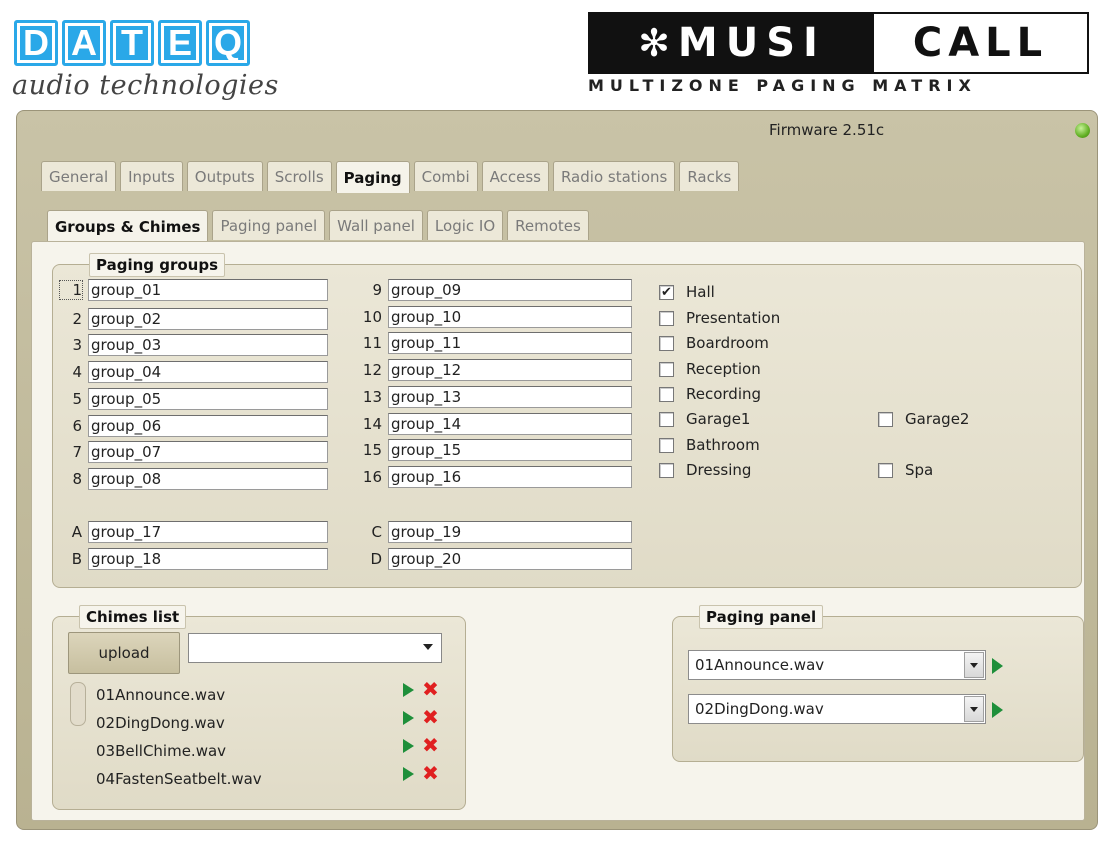 This screenshot has width=1105, height=844. I want to click on zone-checkbox-boardroom: Boardroom, so click(714, 343).